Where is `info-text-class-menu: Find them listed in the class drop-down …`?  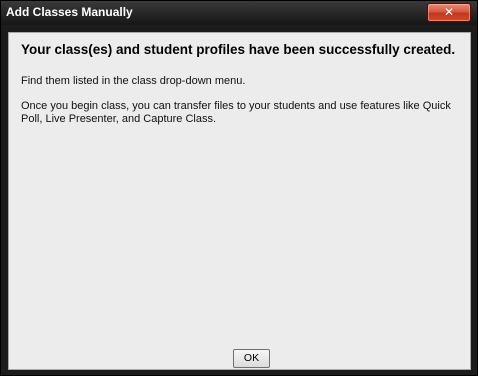 info-text-class-menu: Find them listed in the class drop-down … is located at coordinates (133, 81).